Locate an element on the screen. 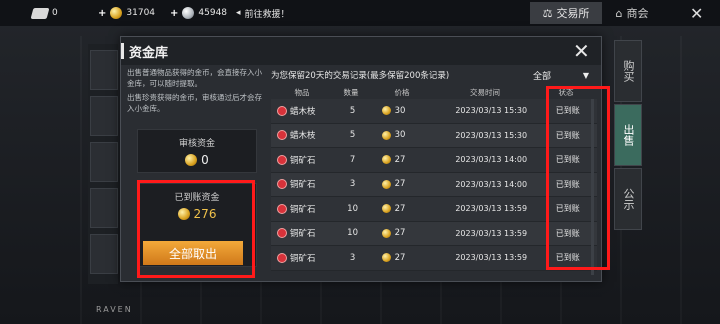  tab-shop-label: 商会 is located at coordinates (637, 13).